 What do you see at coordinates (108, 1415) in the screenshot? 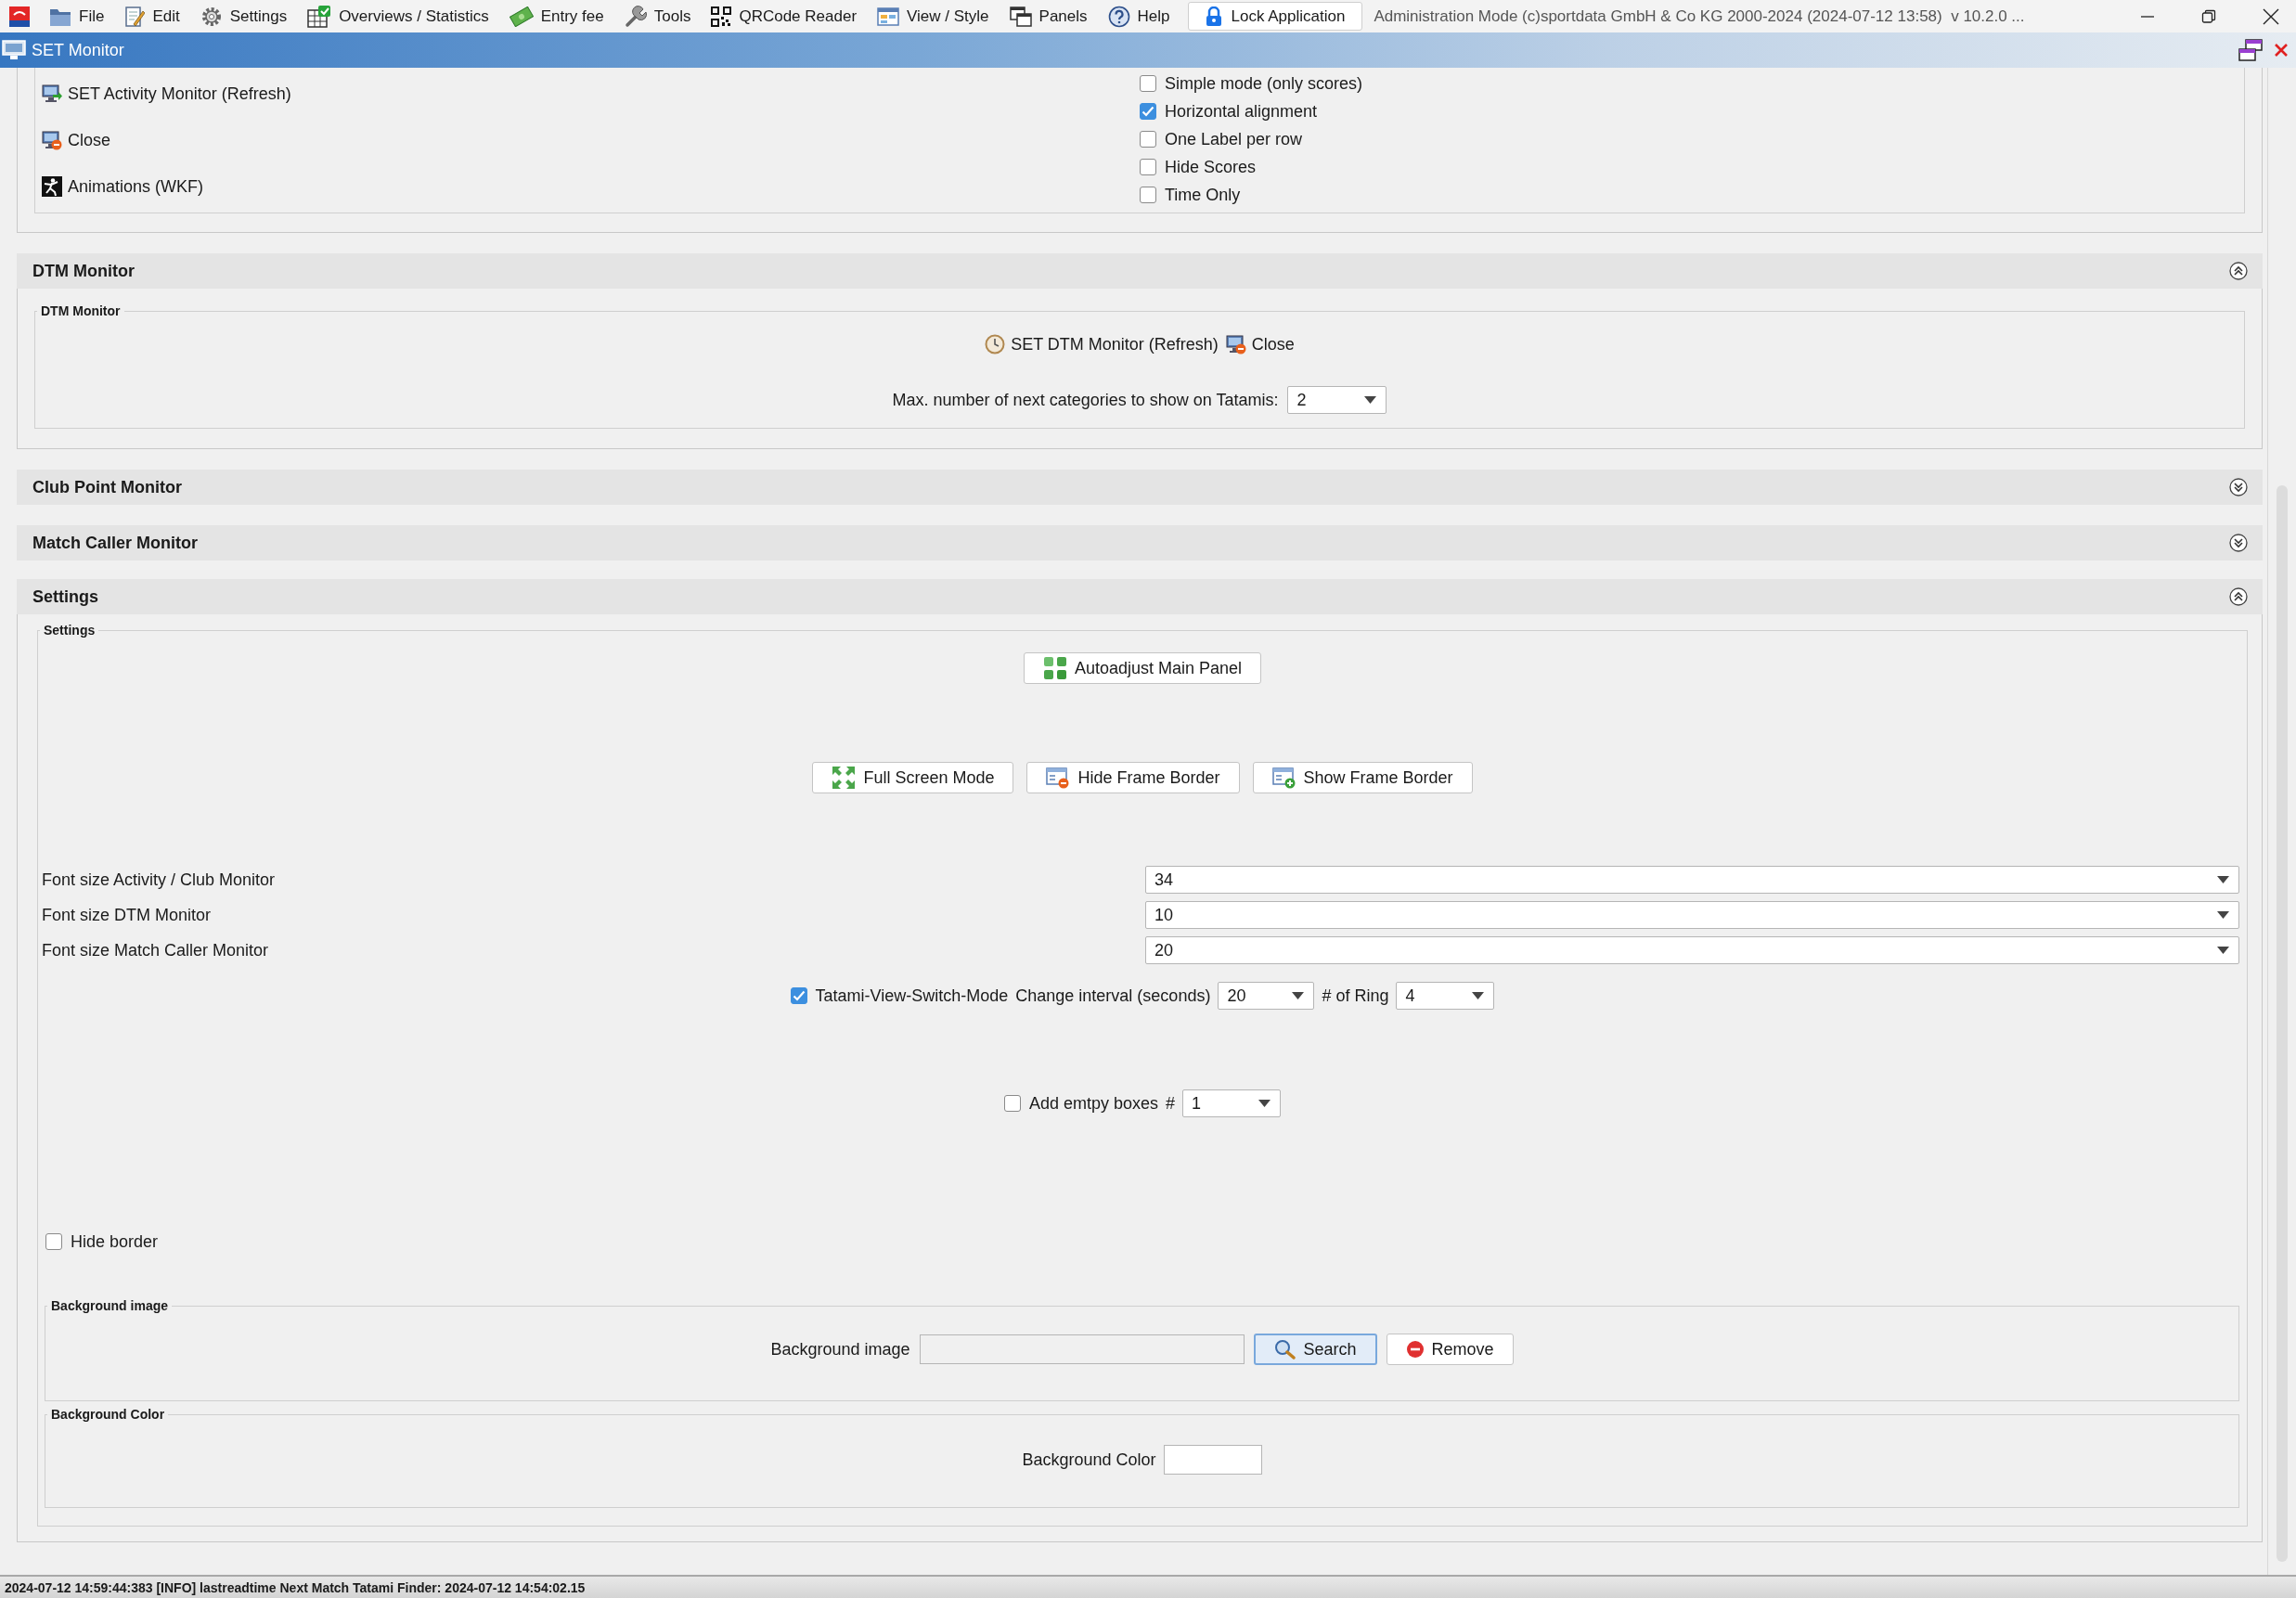
I see `group-title: Background Color` at bounding box center [108, 1415].